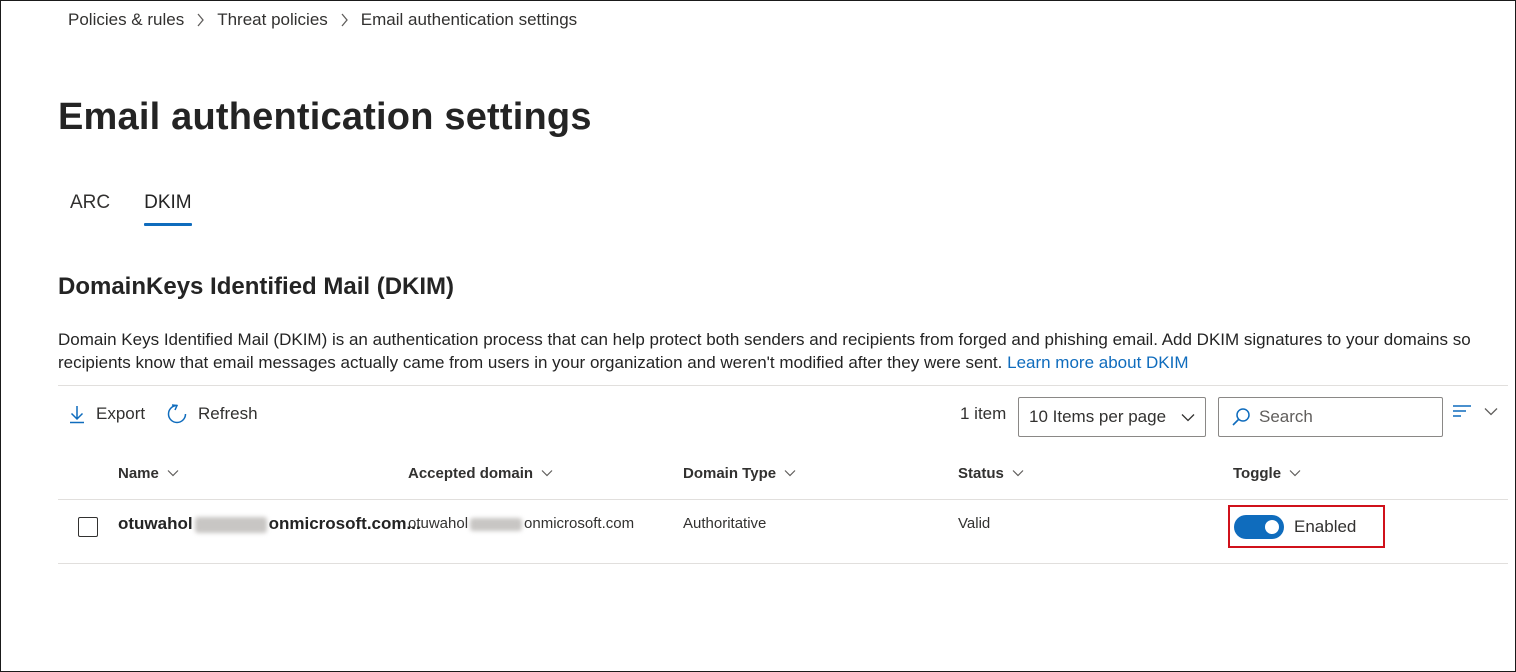  I want to click on search-icon, so click(1241, 417).